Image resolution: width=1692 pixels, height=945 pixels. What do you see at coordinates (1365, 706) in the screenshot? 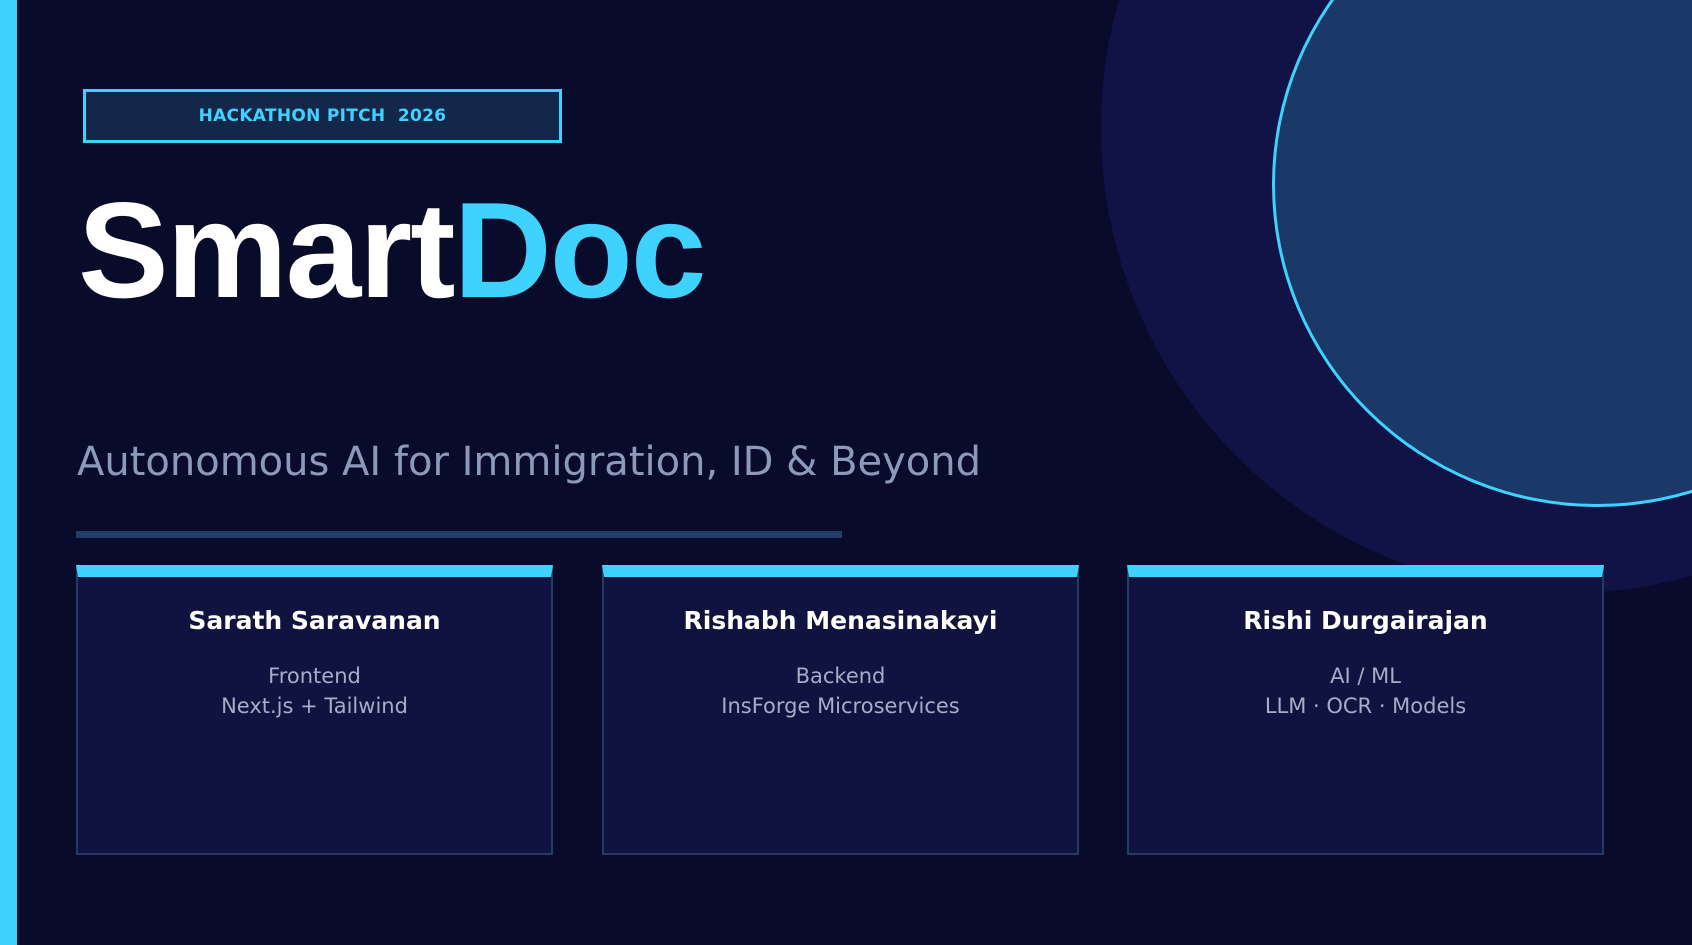
I see `team-member-stack: LLM · OCR · Models` at bounding box center [1365, 706].